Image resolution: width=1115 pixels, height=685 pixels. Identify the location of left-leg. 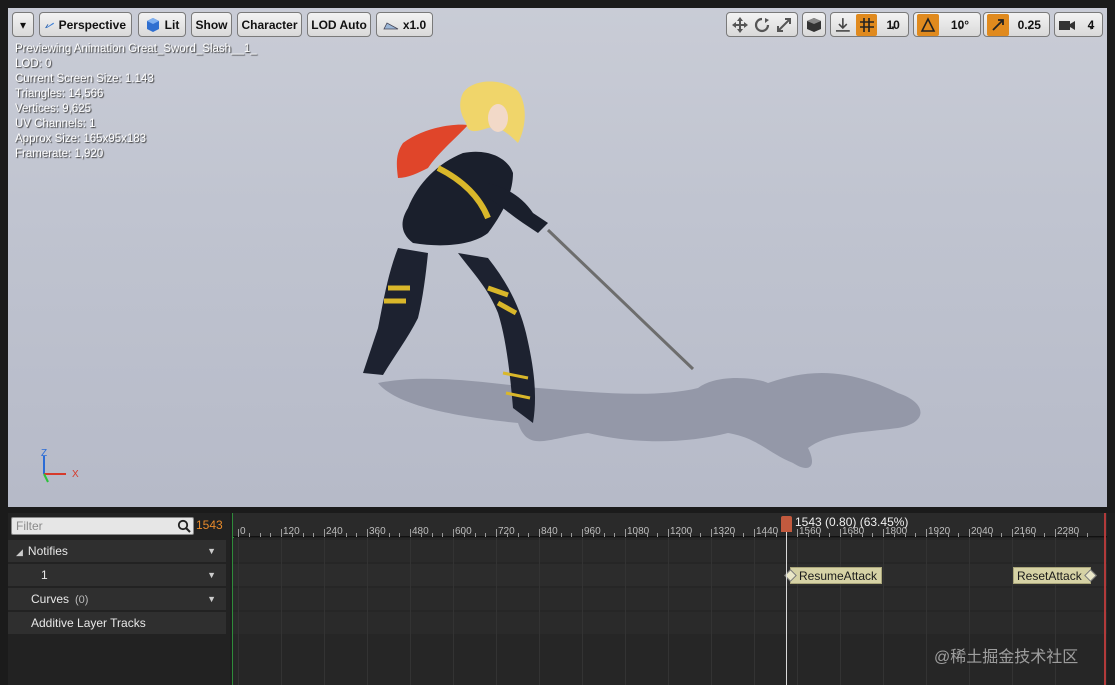
(395, 311).